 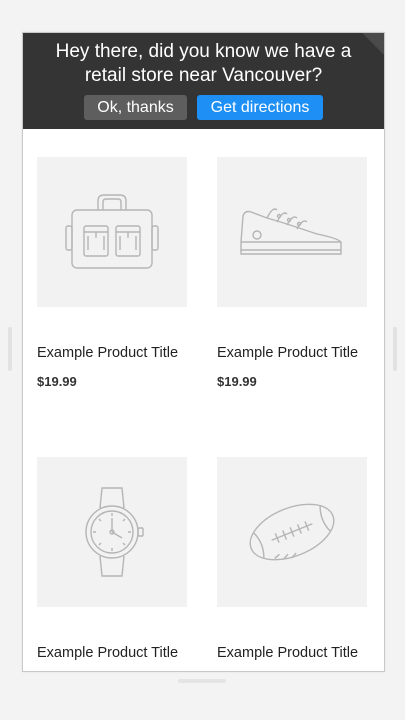 I want to click on watch-icon, so click(x=114, y=532).